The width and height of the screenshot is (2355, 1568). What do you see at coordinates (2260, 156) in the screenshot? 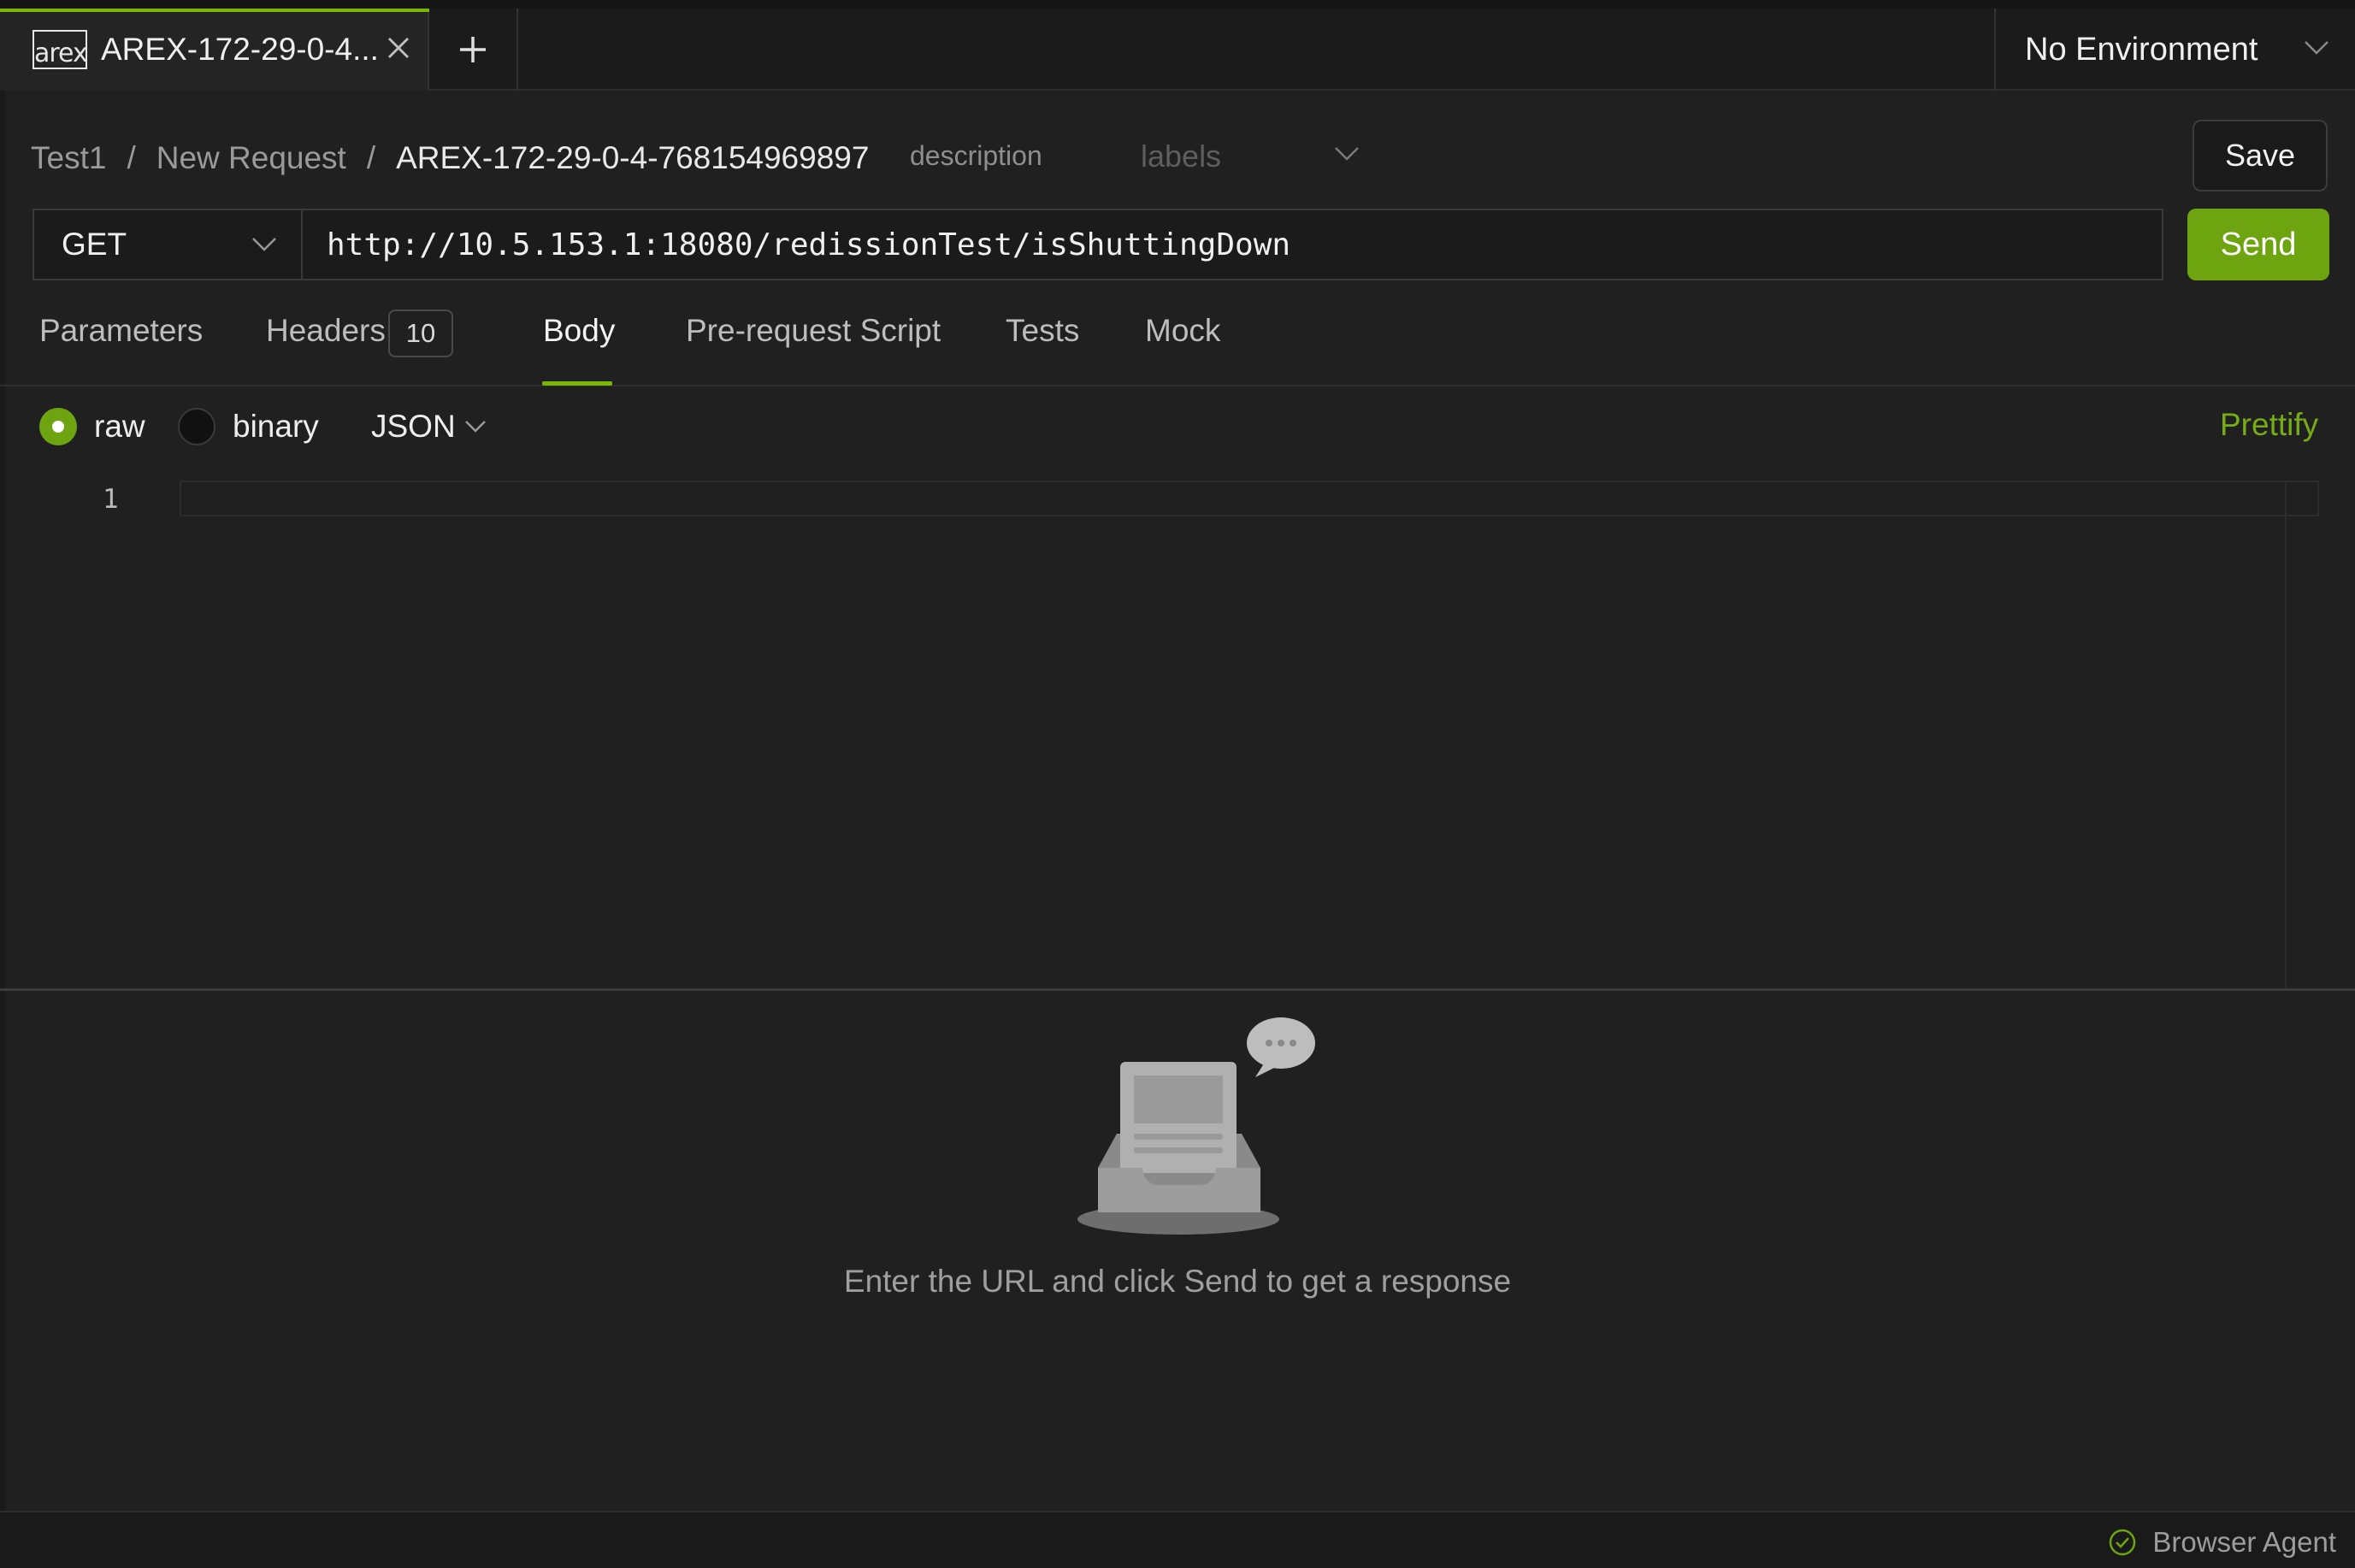
I see `save-button: Save` at bounding box center [2260, 156].